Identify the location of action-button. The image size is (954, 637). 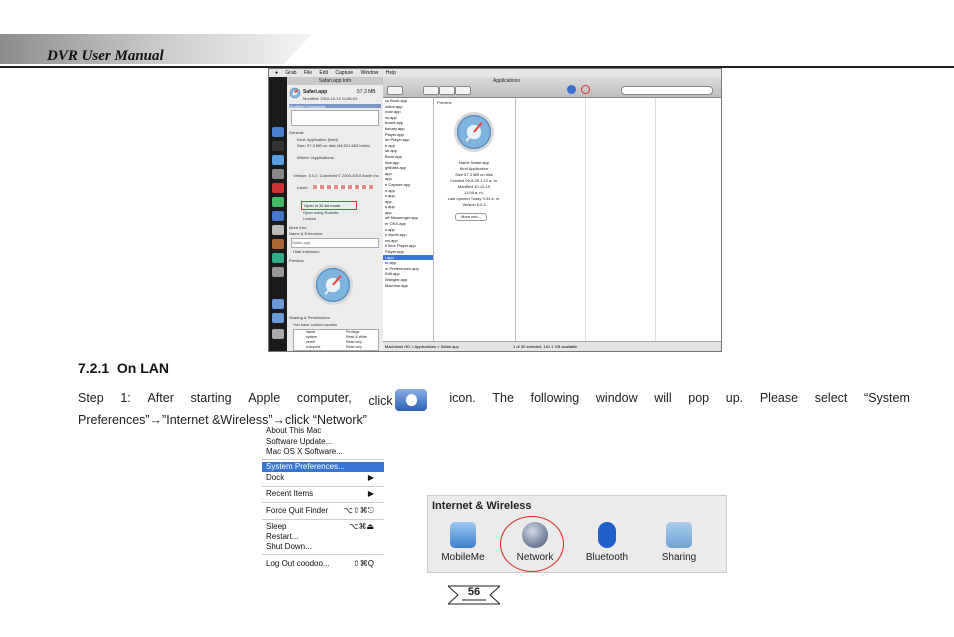
(431, 90).